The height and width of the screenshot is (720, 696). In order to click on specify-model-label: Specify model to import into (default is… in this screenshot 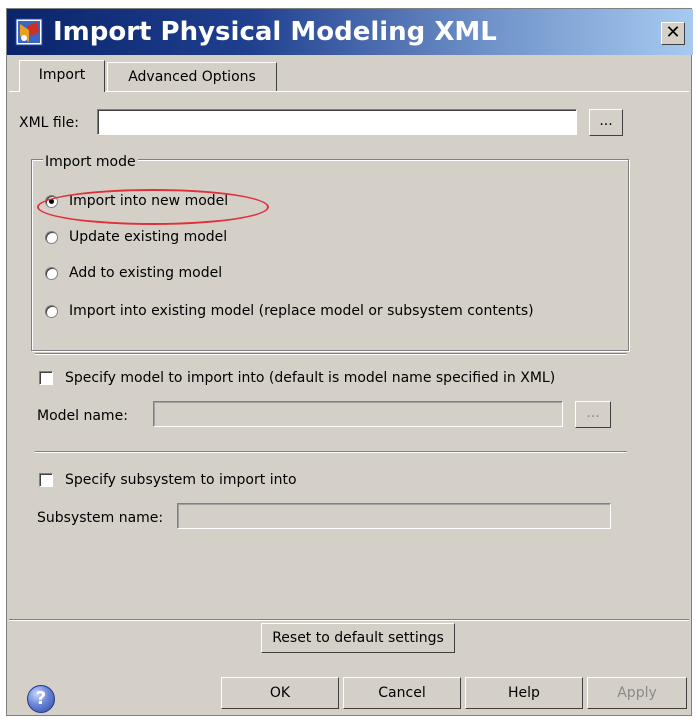, I will do `click(310, 378)`.